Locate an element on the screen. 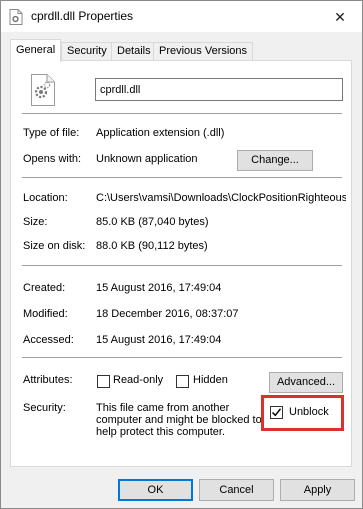 This screenshot has height=509, width=363. unblock-highlight: Unblock is located at coordinates (302, 413).